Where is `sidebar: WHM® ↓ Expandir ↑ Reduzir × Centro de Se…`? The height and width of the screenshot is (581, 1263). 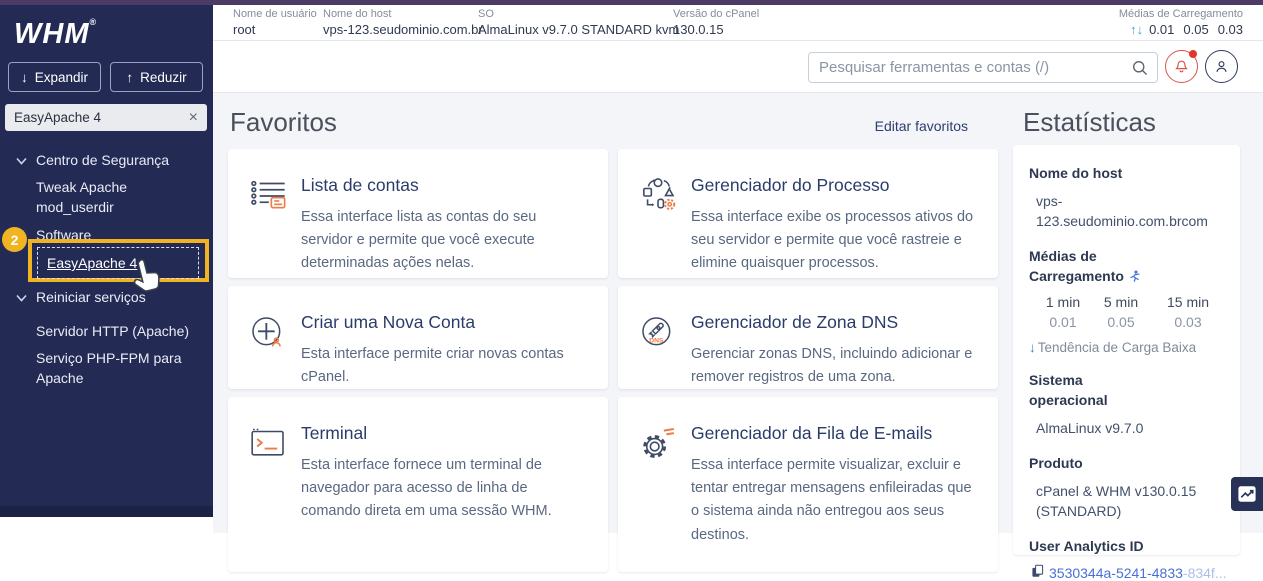
sidebar: WHM® ↓ Expandir ↑ Reduzir × Centro de Se… is located at coordinates (106, 261).